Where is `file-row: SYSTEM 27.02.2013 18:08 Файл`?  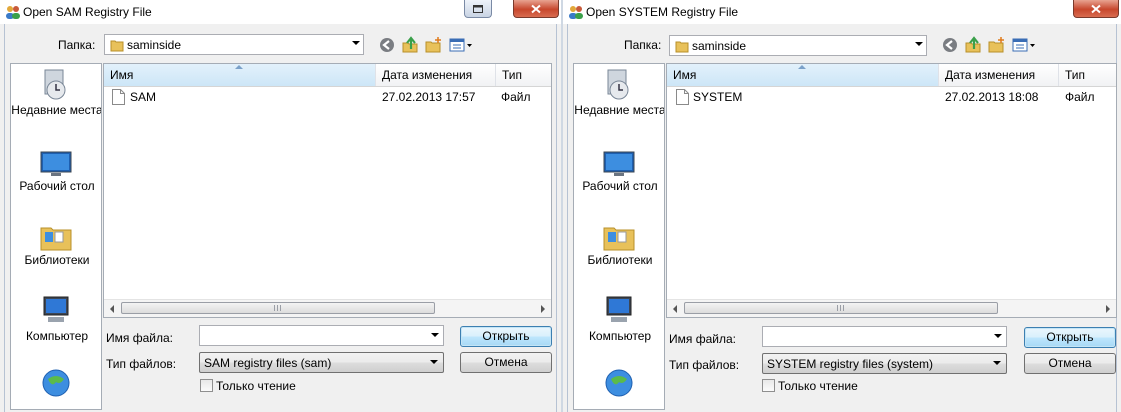
file-row: SYSTEM 27.02.2013 18:08 Файл is located at coordinates (891, 97).